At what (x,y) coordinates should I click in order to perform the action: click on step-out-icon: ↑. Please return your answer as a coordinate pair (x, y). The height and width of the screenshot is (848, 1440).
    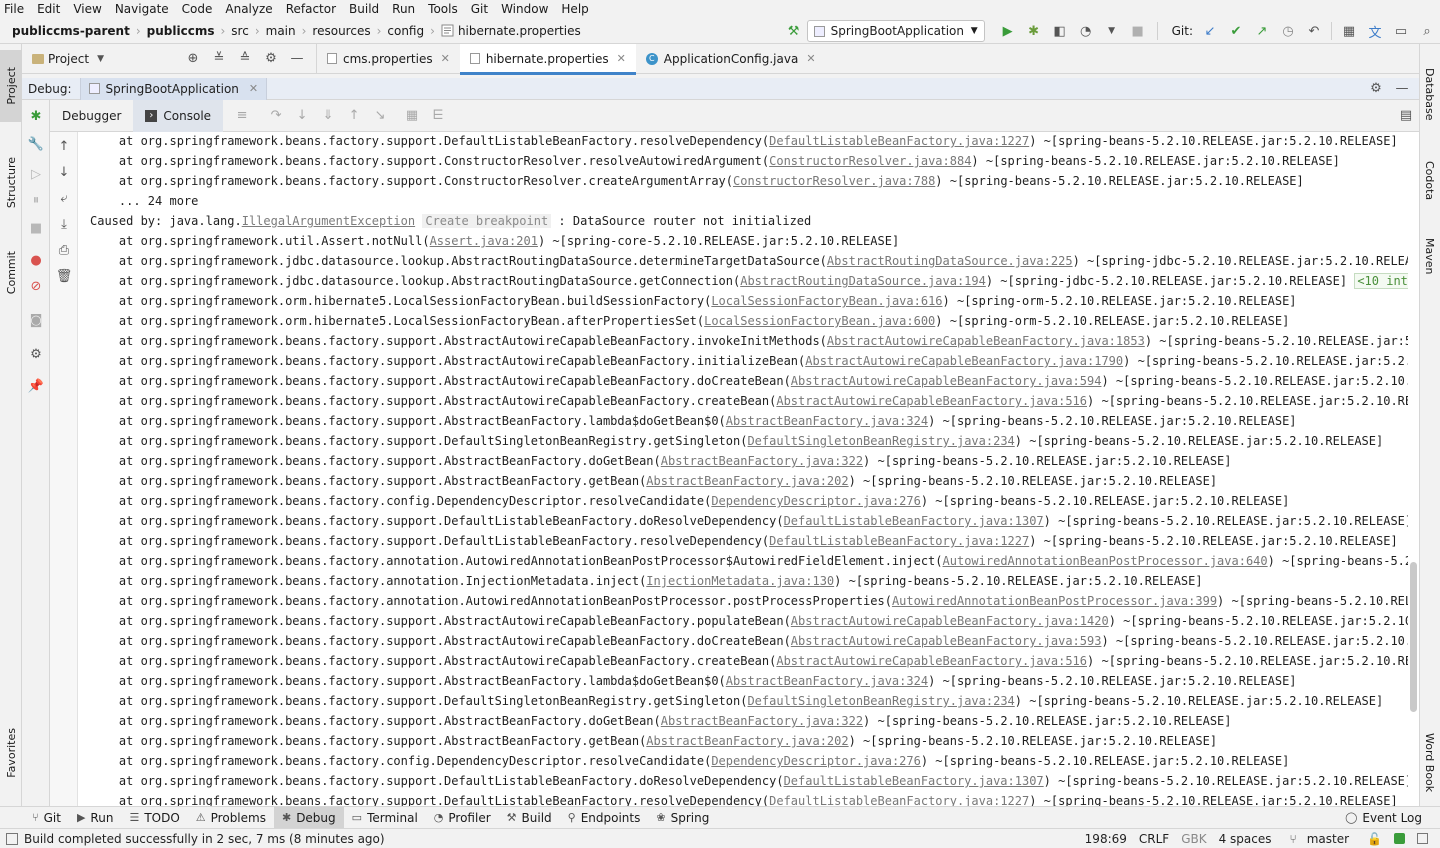
    Looking at the image, I should click on (354, 116).